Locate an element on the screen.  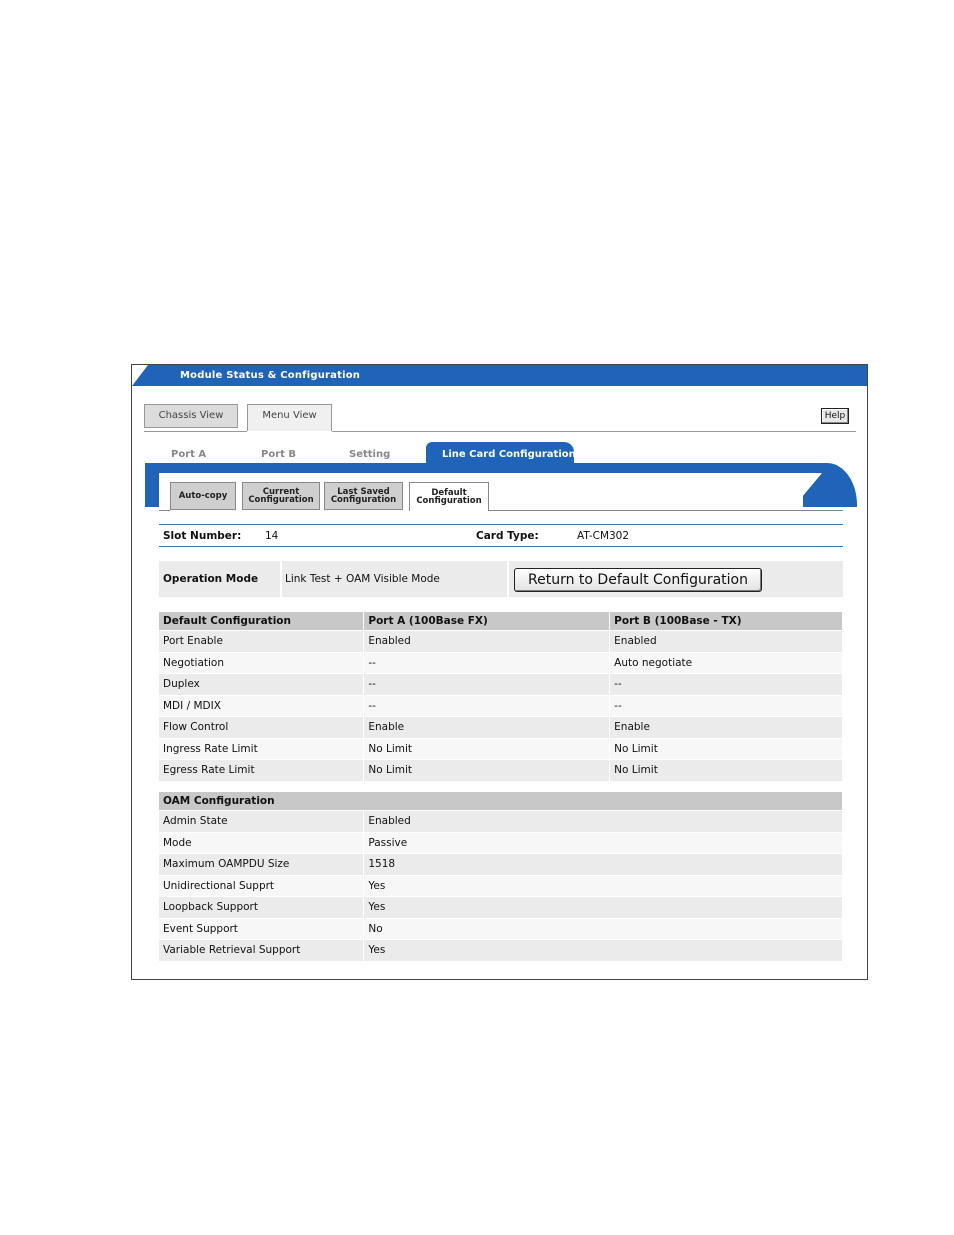
last-saved-configuration-button: Last Saved Configuration is located at coordinates (363, 496).